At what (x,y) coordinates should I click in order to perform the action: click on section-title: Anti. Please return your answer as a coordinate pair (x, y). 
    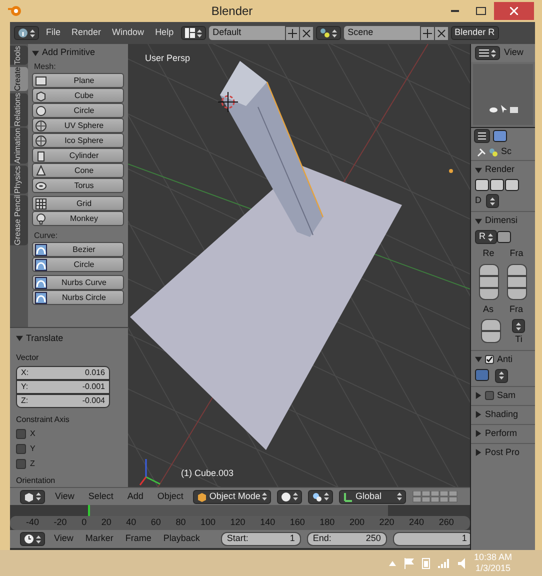
    Looking at the image, I should click on (505, 359).